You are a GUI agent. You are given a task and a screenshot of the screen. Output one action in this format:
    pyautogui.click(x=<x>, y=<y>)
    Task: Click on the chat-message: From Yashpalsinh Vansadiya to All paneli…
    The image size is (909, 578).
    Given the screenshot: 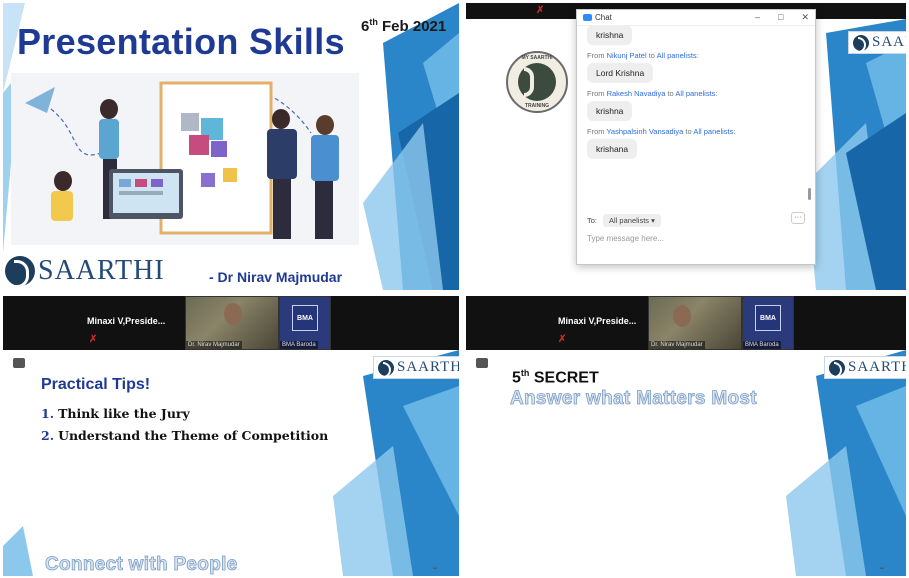 What is the action you would take?
    pyautogui.click(x=701, y=143)
    